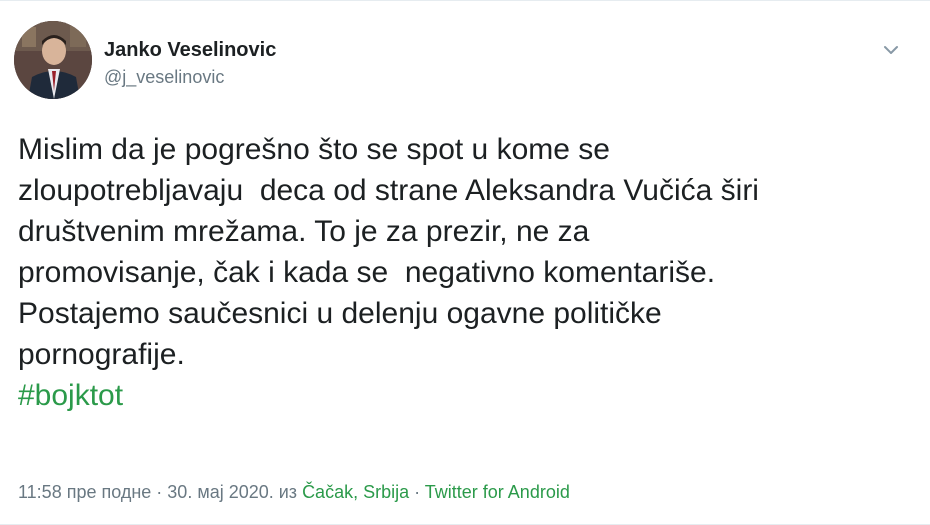 The height and width of the screenshot is (525, 930). Describe the element at coordinates (355, 492) in the screenshot. I see `location-link: Čačak, Srbija` at that location.